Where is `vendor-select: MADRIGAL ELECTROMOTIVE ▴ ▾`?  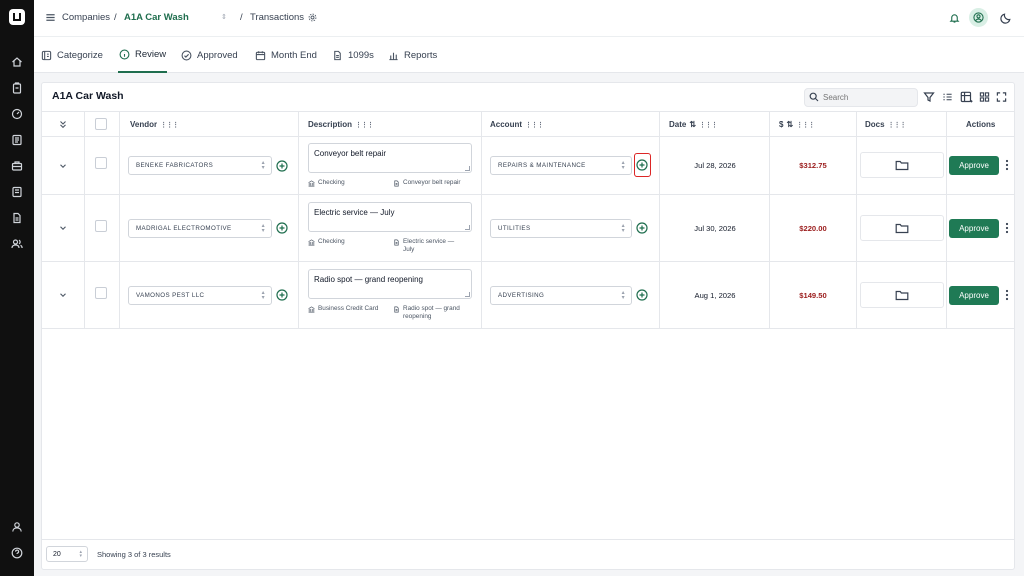
vendor-select: MADRIGAL ELECTROMOTIVE ▴ ▾ is located at coordinates (200, 228).